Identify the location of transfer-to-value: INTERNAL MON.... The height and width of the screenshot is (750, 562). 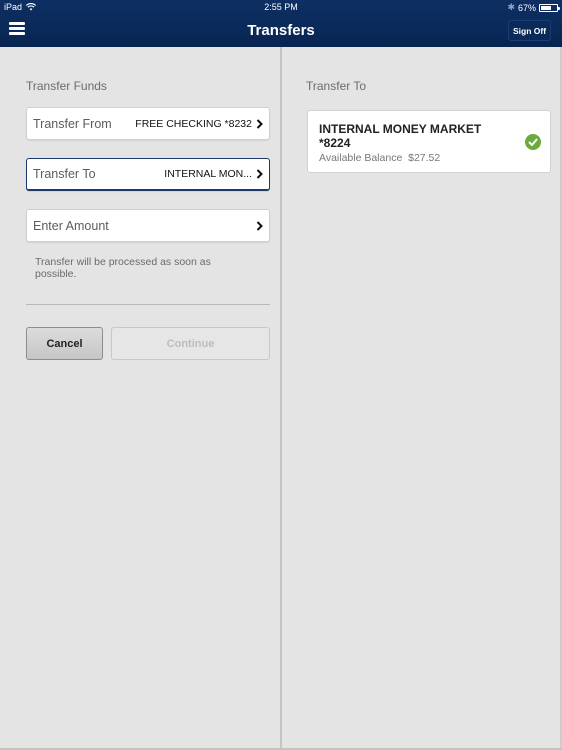
(208, 174).